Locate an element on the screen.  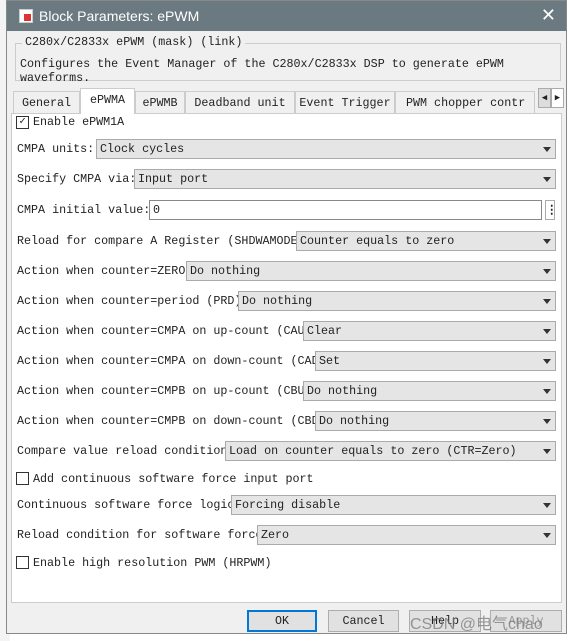
cmpa-units-select: Clock cycles is located at coordinates (326, 149).